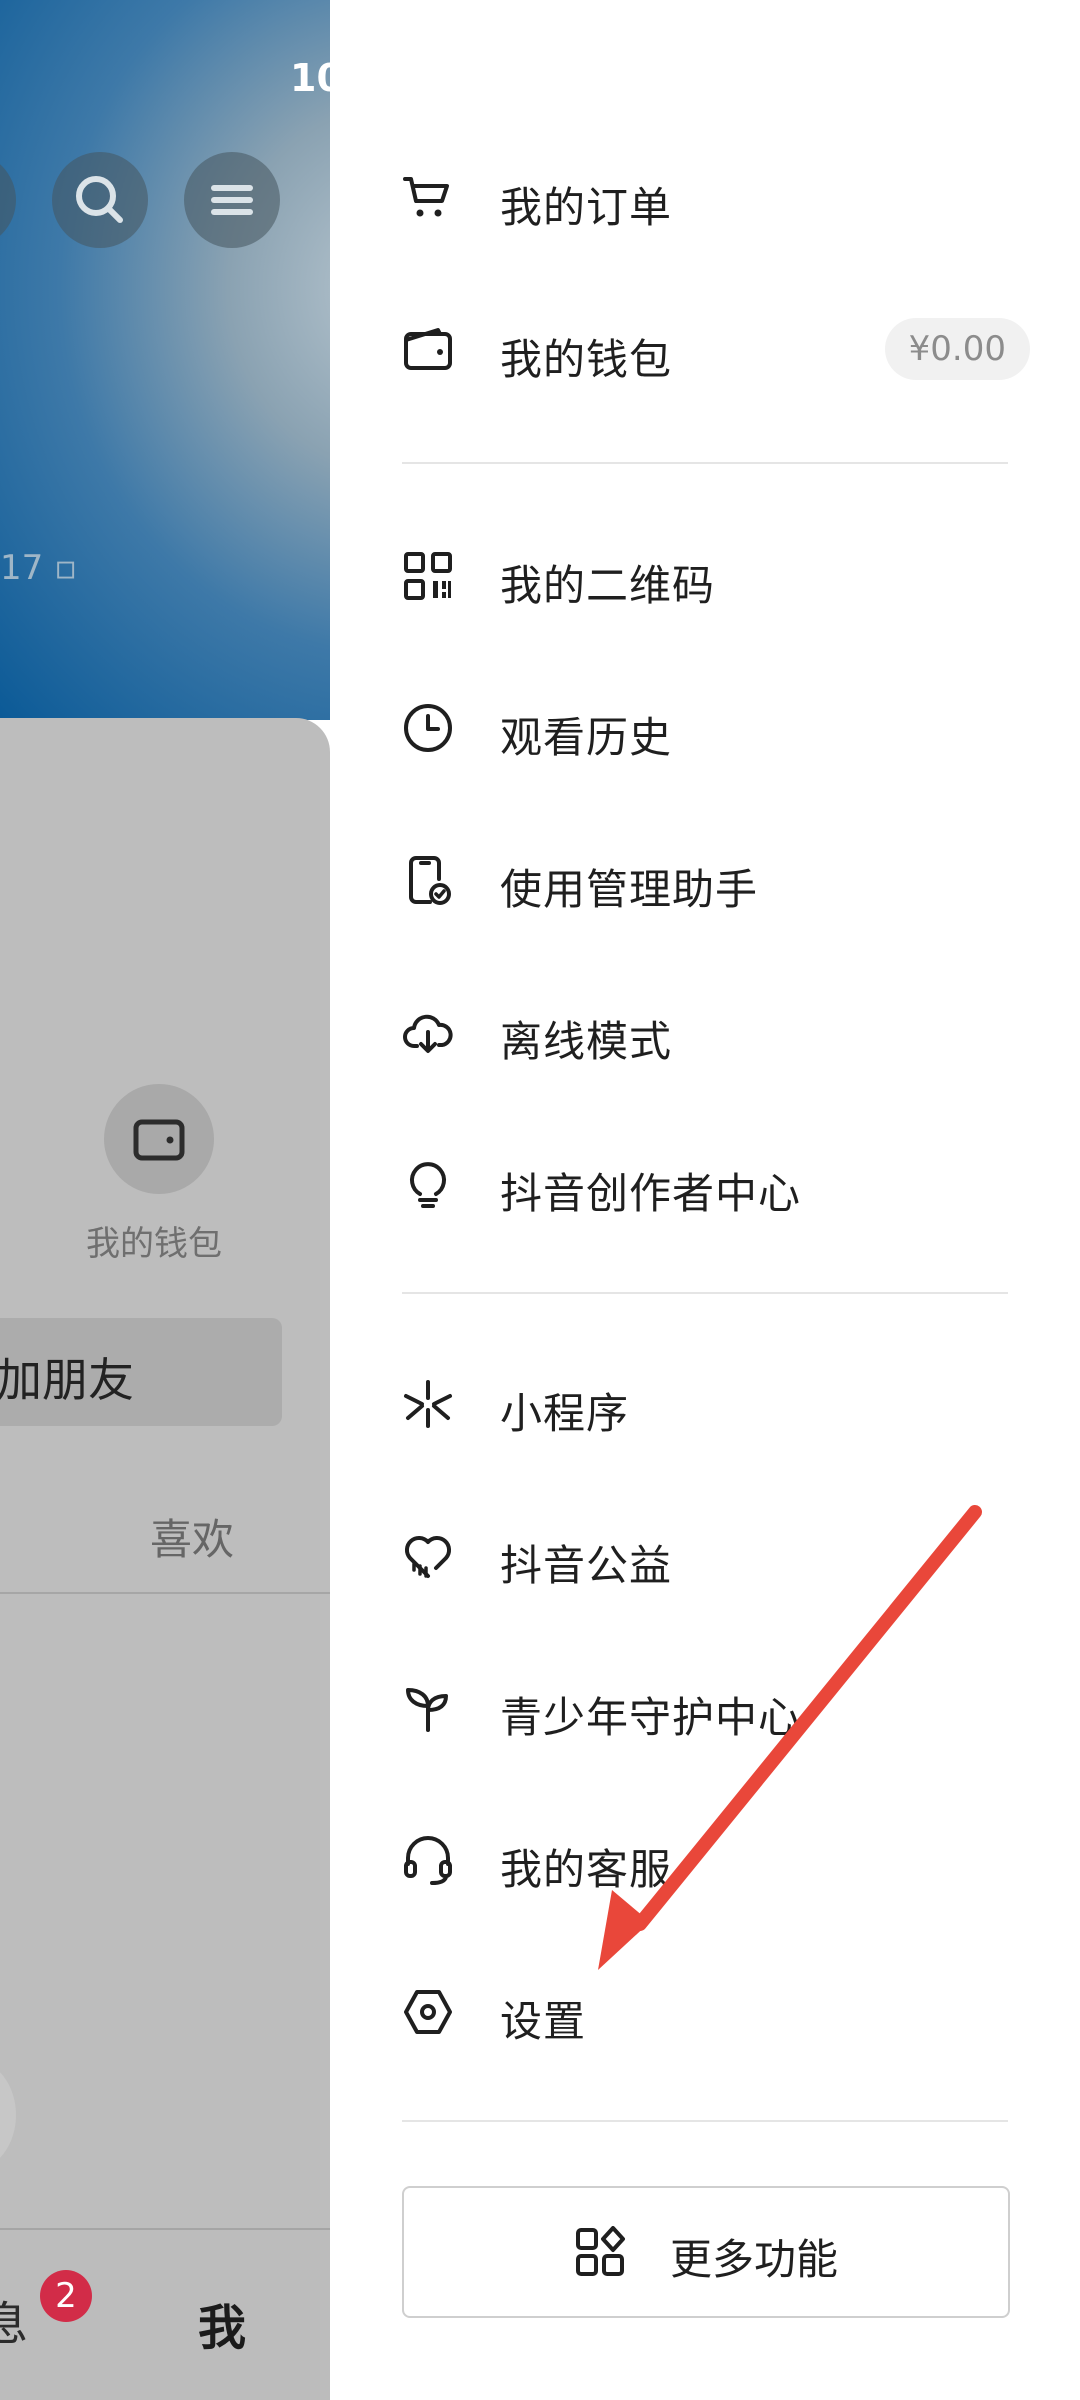 The width and height of the screenshot is (1080, 2400). What do you see at coordinates (586, 1565) in the screenshot?
I see `menu-item-label: 抖音公益` at bounding box center [586, 1565].